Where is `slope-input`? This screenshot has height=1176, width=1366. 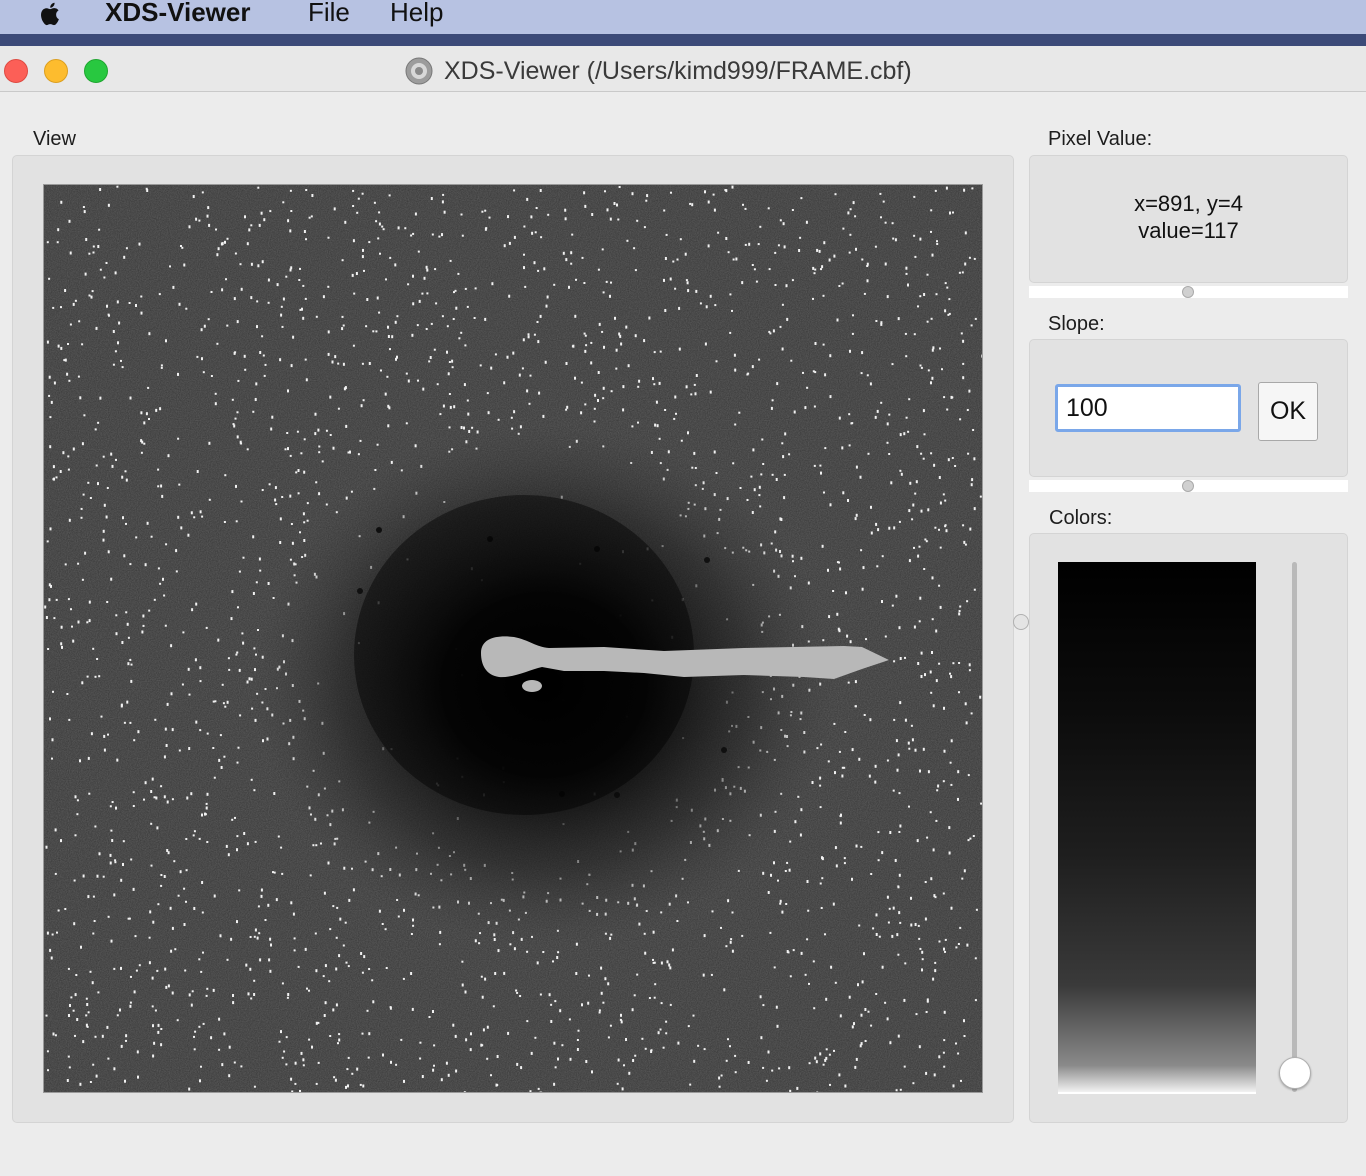 slope-input is located at coordinates (1148, 408).